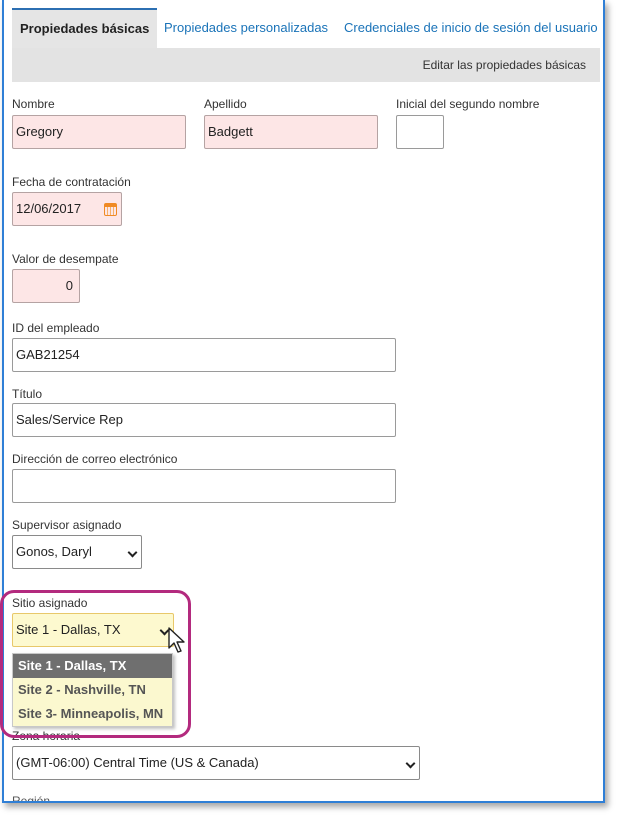  I want to click on middle-initial-label: Inicial del segundo nombre, so click(468, 104).